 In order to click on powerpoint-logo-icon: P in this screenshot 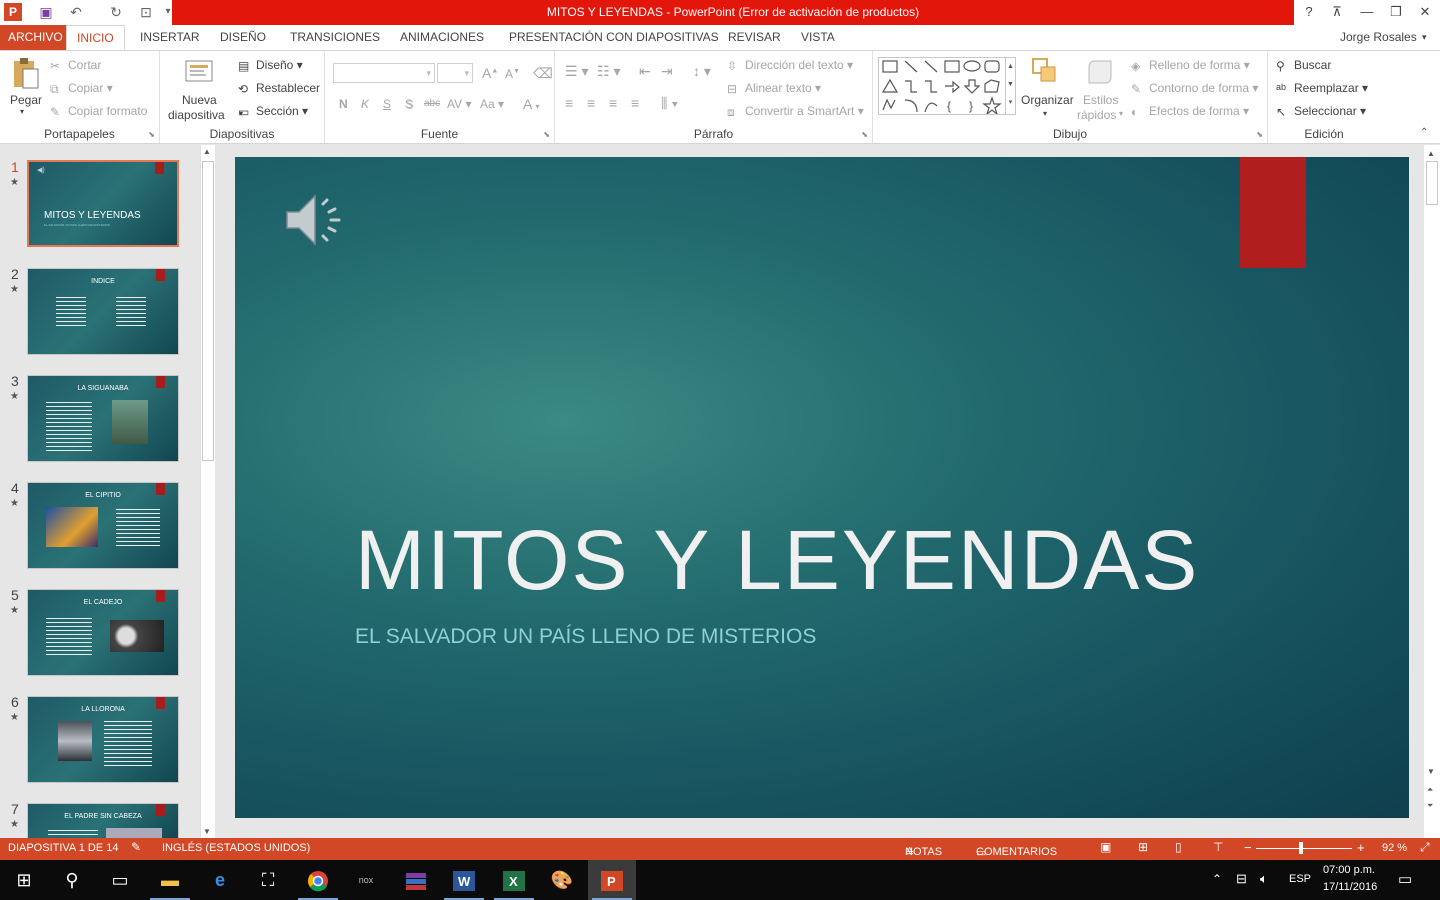, I will do `click(13, 12)`.